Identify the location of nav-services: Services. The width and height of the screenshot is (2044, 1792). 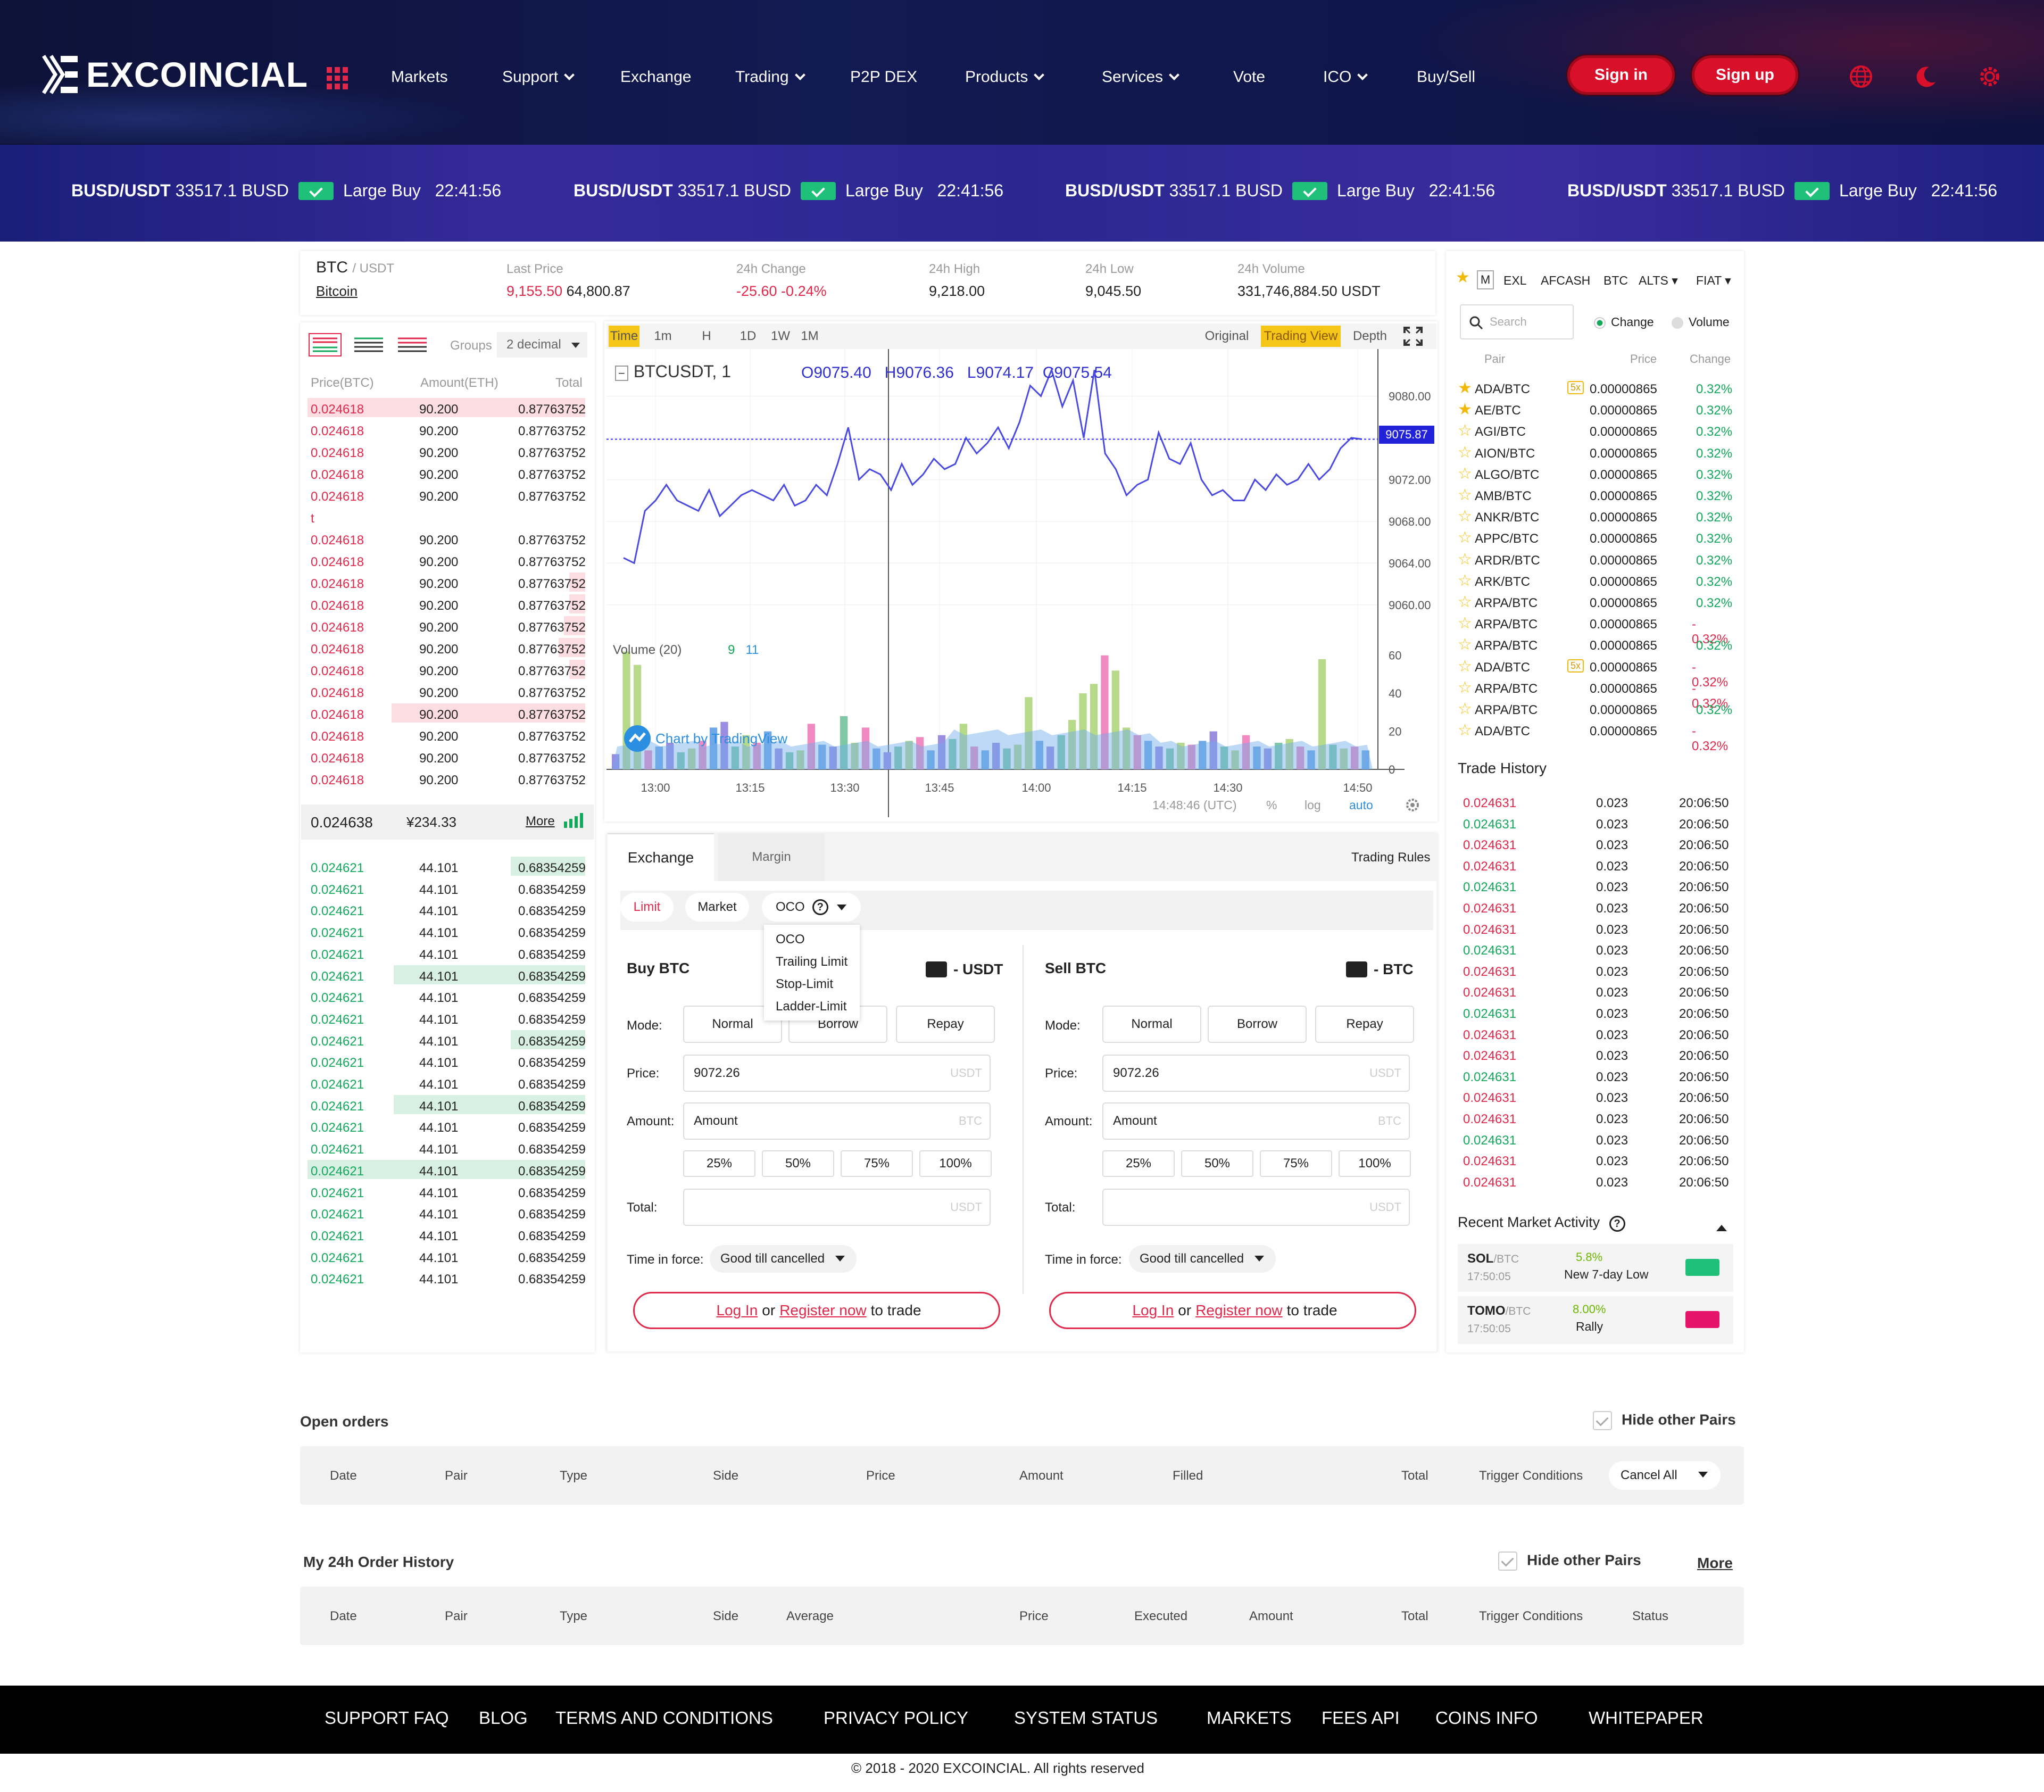
(1140, 77).